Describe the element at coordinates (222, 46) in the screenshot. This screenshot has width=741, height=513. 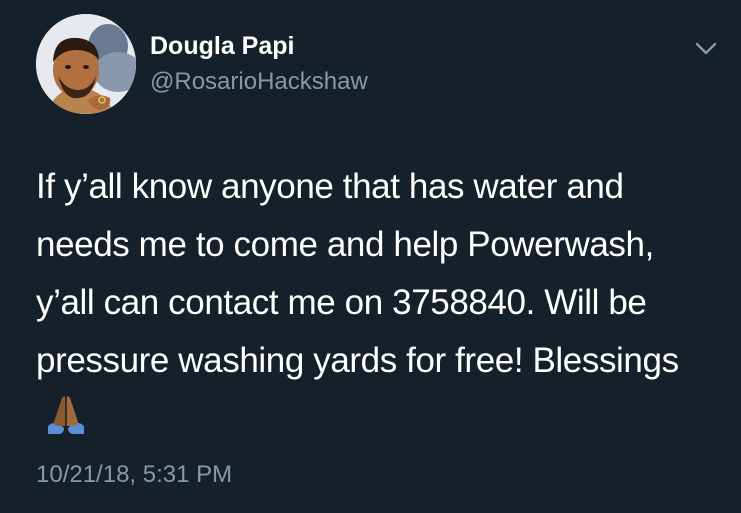
I see `display-name: Dougla Papi` at that location.